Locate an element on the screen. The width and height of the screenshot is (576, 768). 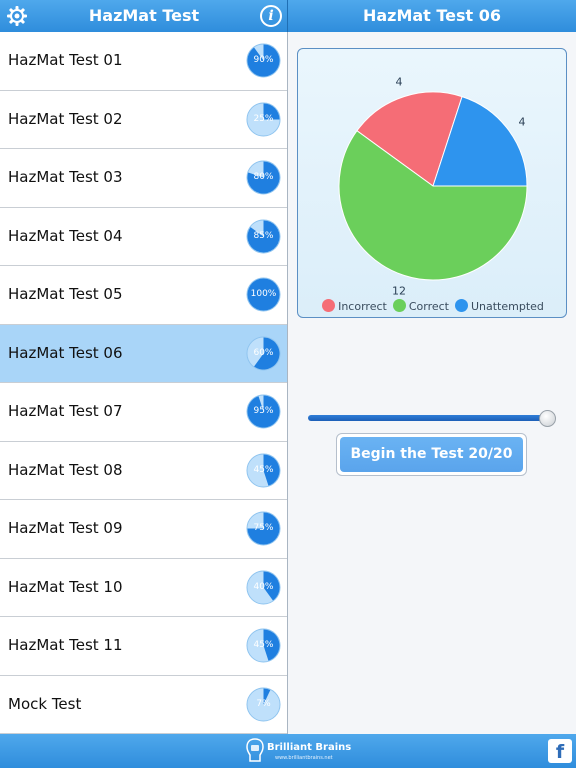
test-row: HazMat Test 08 45% is located at coordinates (143, 471).